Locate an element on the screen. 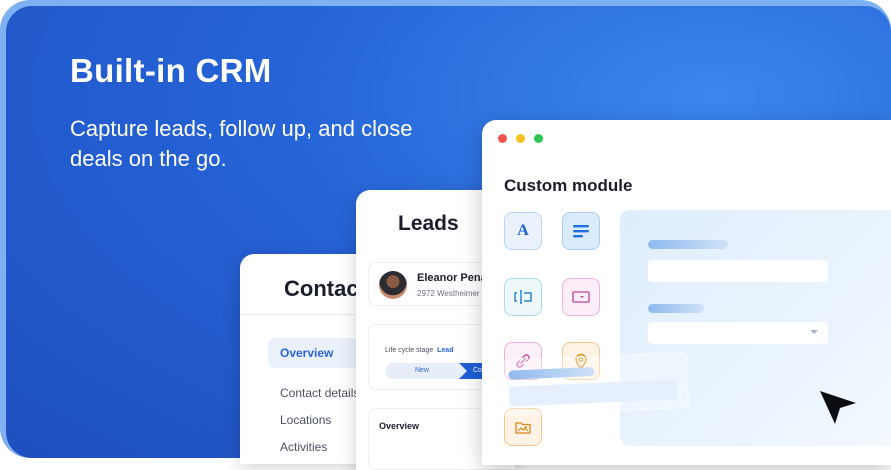 This screenshot has width=891, height=470. hero-title: Built-in CRM is located at coordinates (171, 70).